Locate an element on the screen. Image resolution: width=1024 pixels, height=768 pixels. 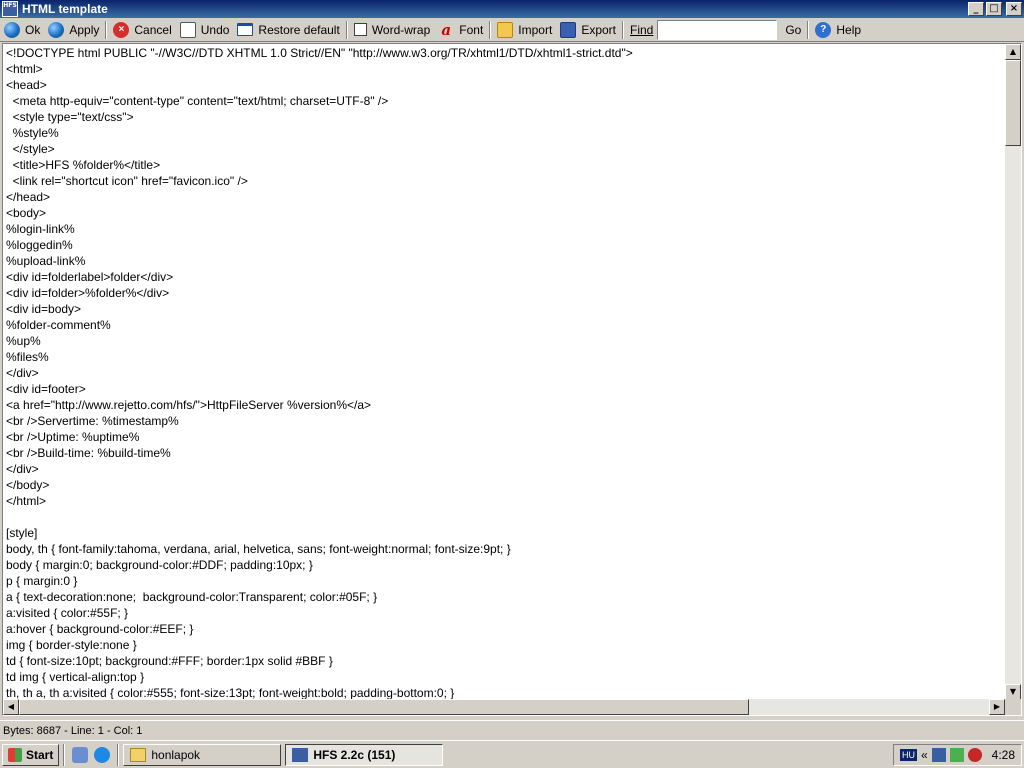
language-indicator: HU is located at coordinates (908, 755).